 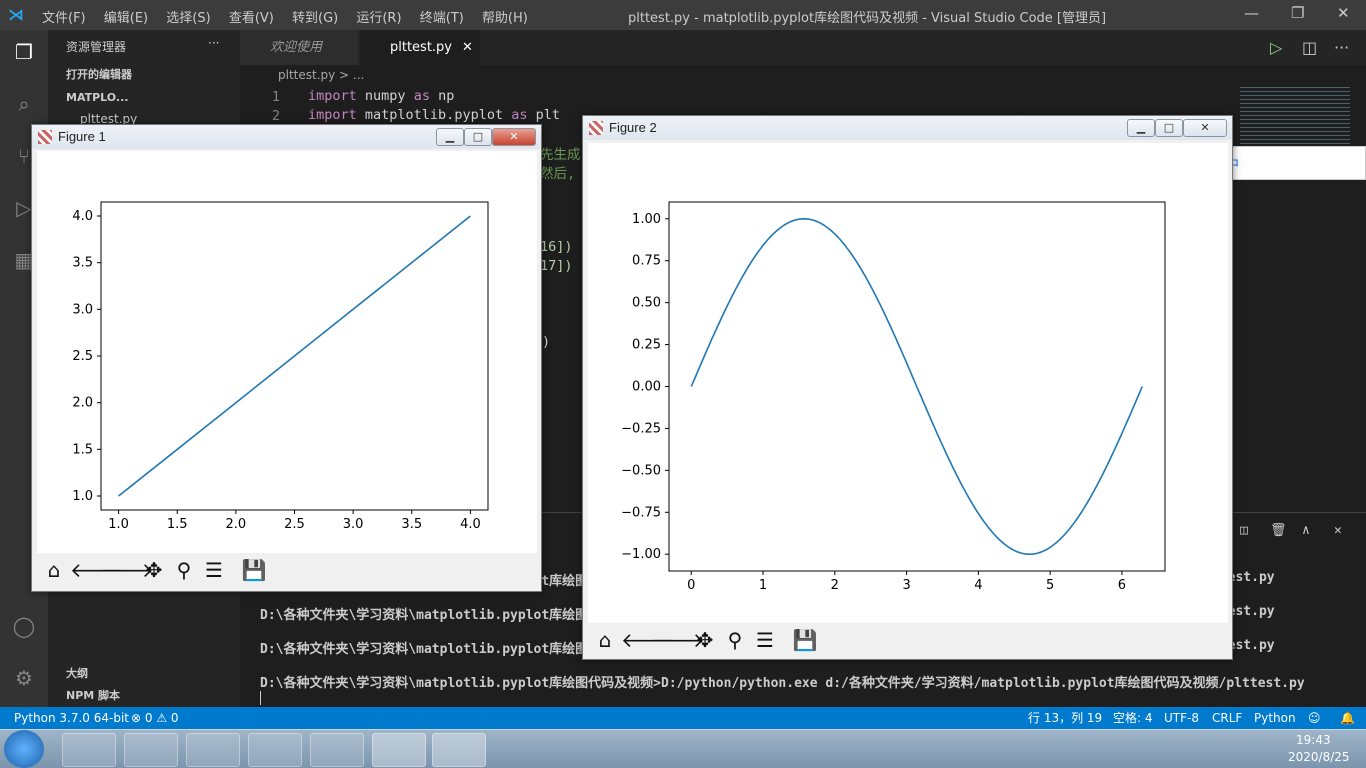 I want to click on menu-file: 文件(F), so click(x=64, y=18).